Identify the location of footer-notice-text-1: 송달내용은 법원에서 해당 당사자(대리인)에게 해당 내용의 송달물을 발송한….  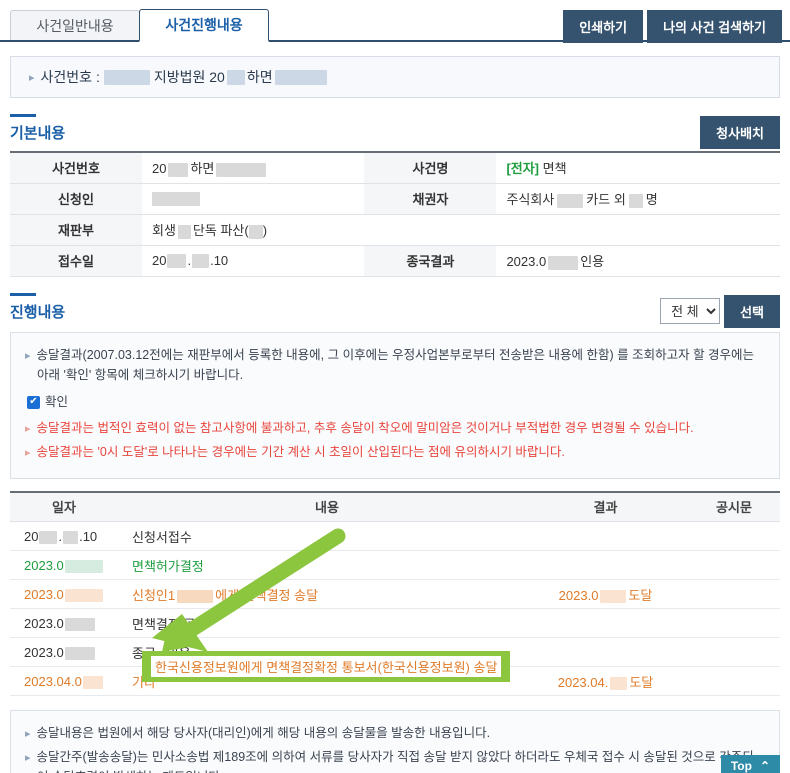
(263, 733).